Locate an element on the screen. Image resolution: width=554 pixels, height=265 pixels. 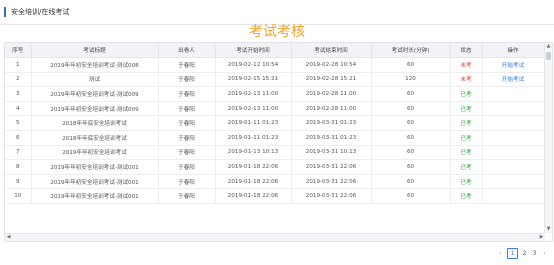
col-header-status: 状态 is located at coordinates (466, 50).